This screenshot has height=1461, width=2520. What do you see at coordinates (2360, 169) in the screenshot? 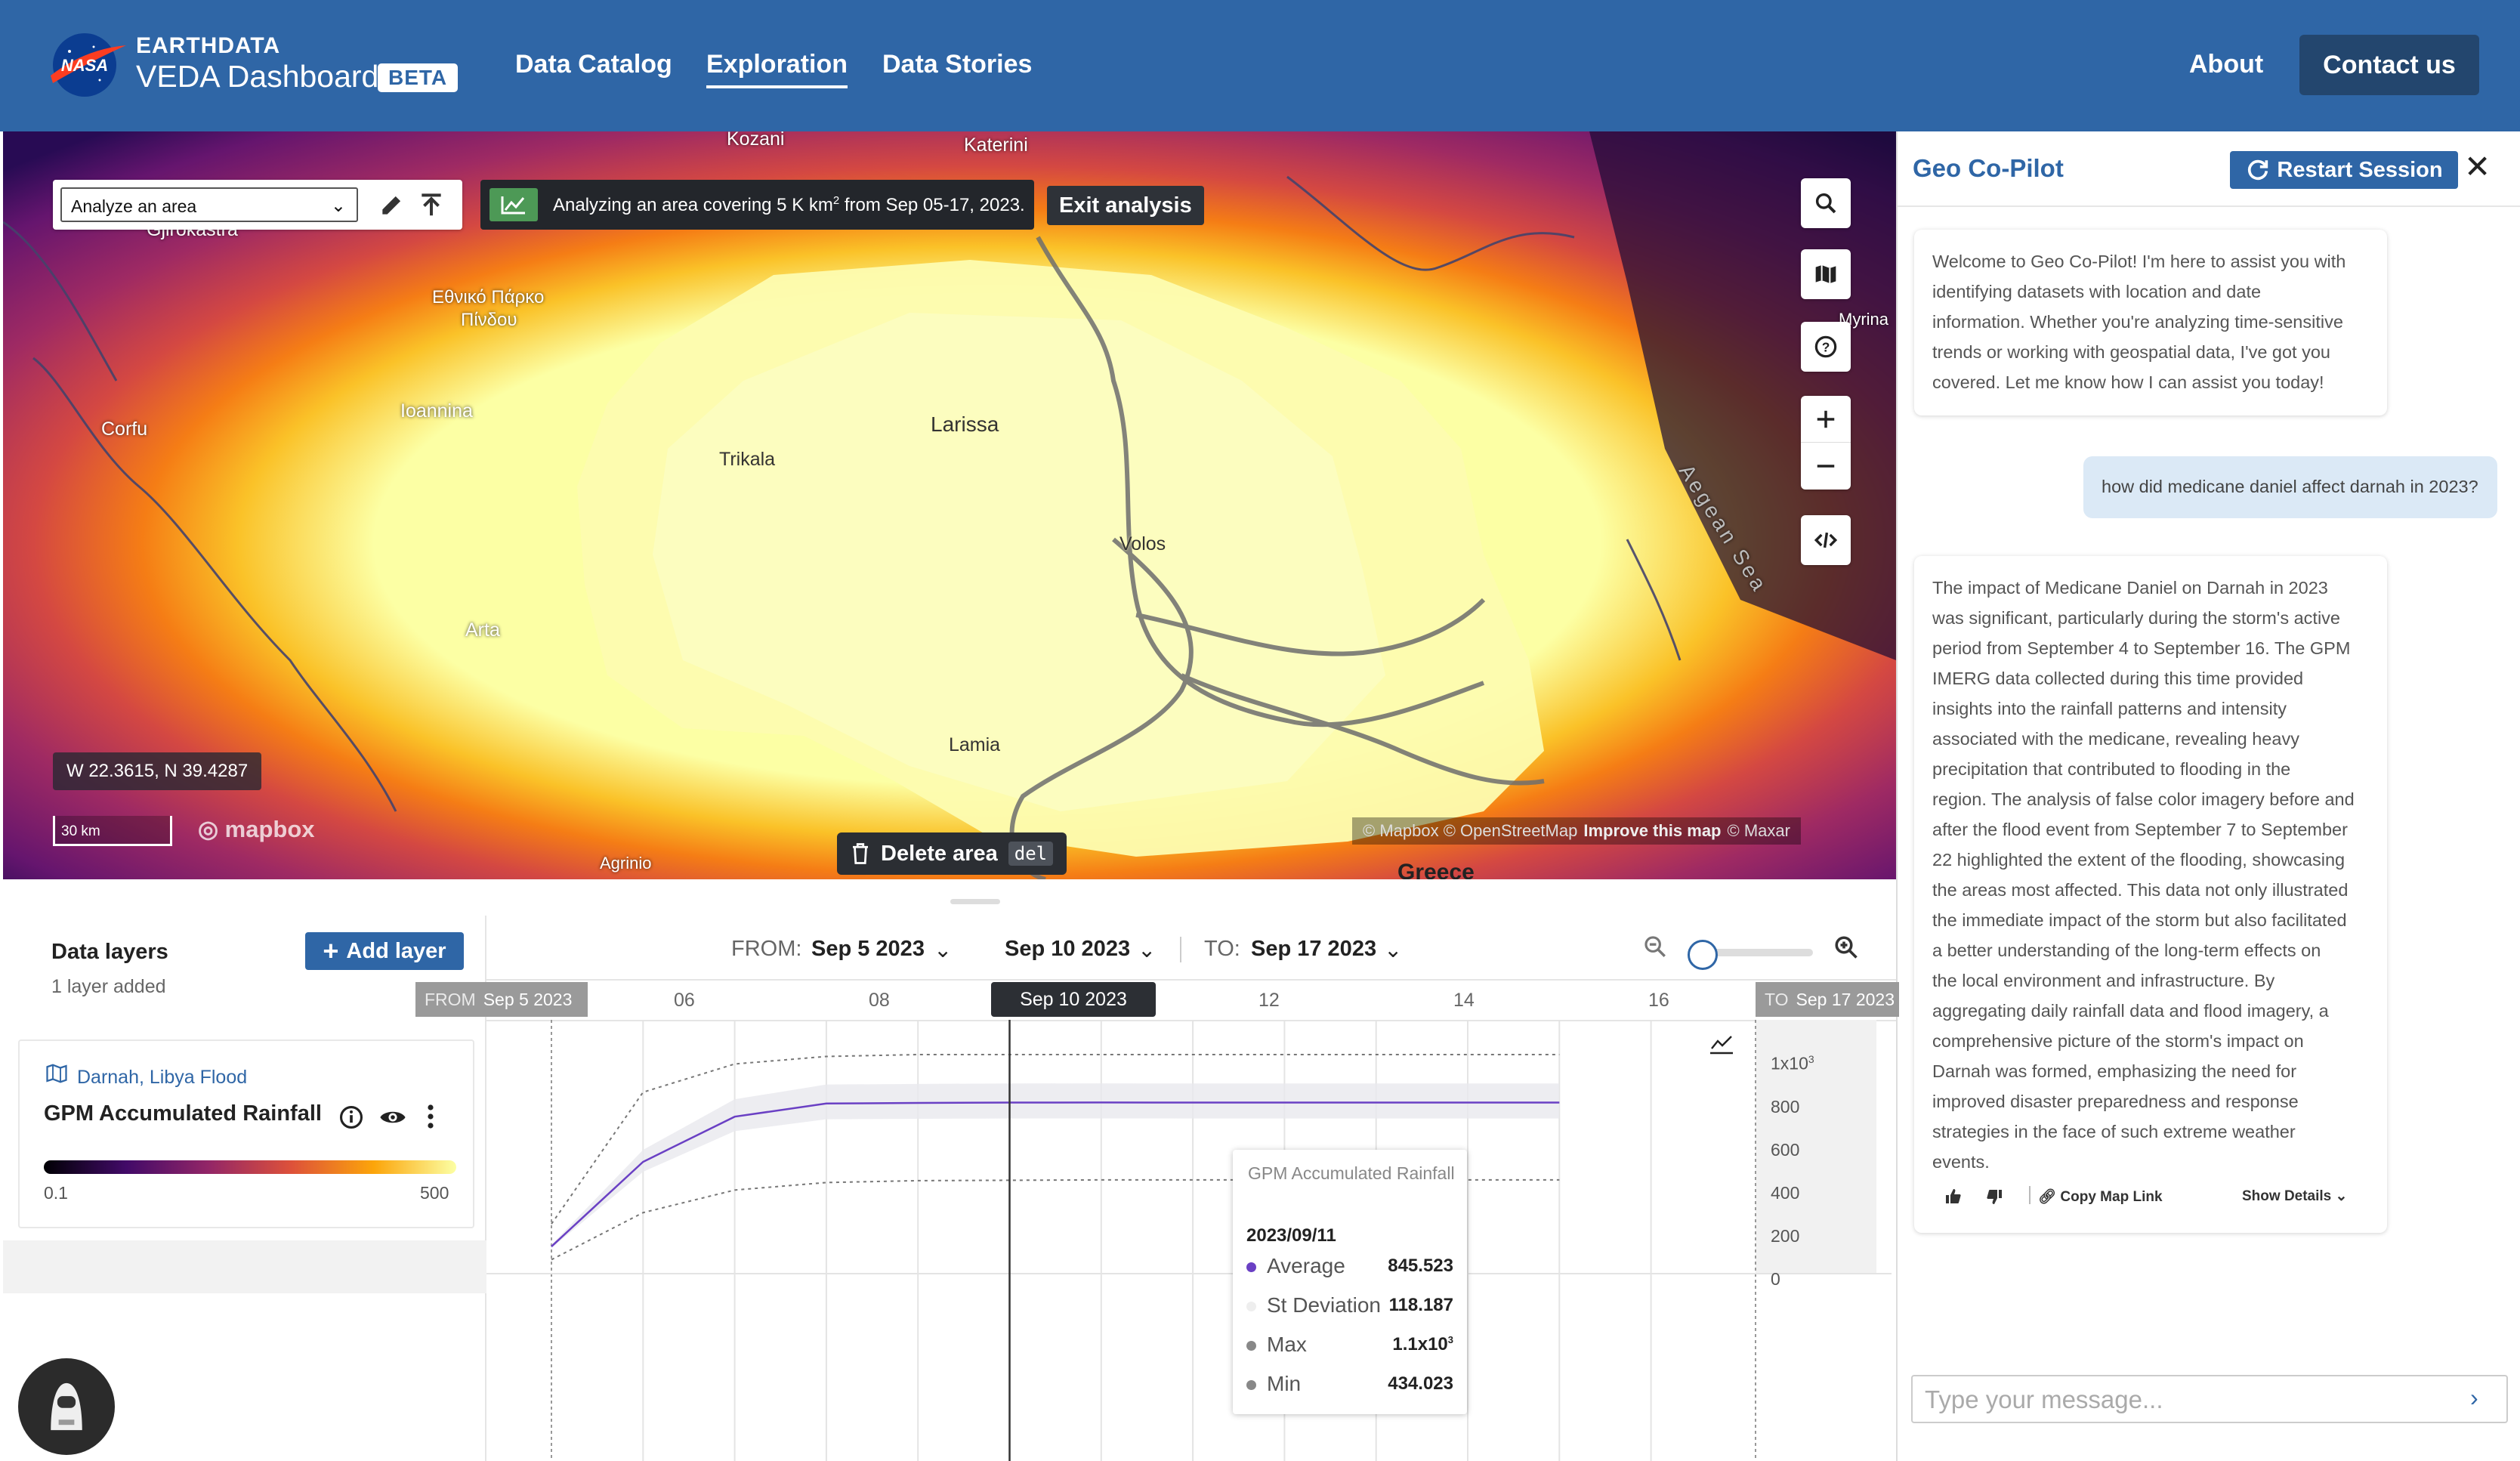
I see `restart-session-label: Restart Session` at bounding box center [2360, 169].